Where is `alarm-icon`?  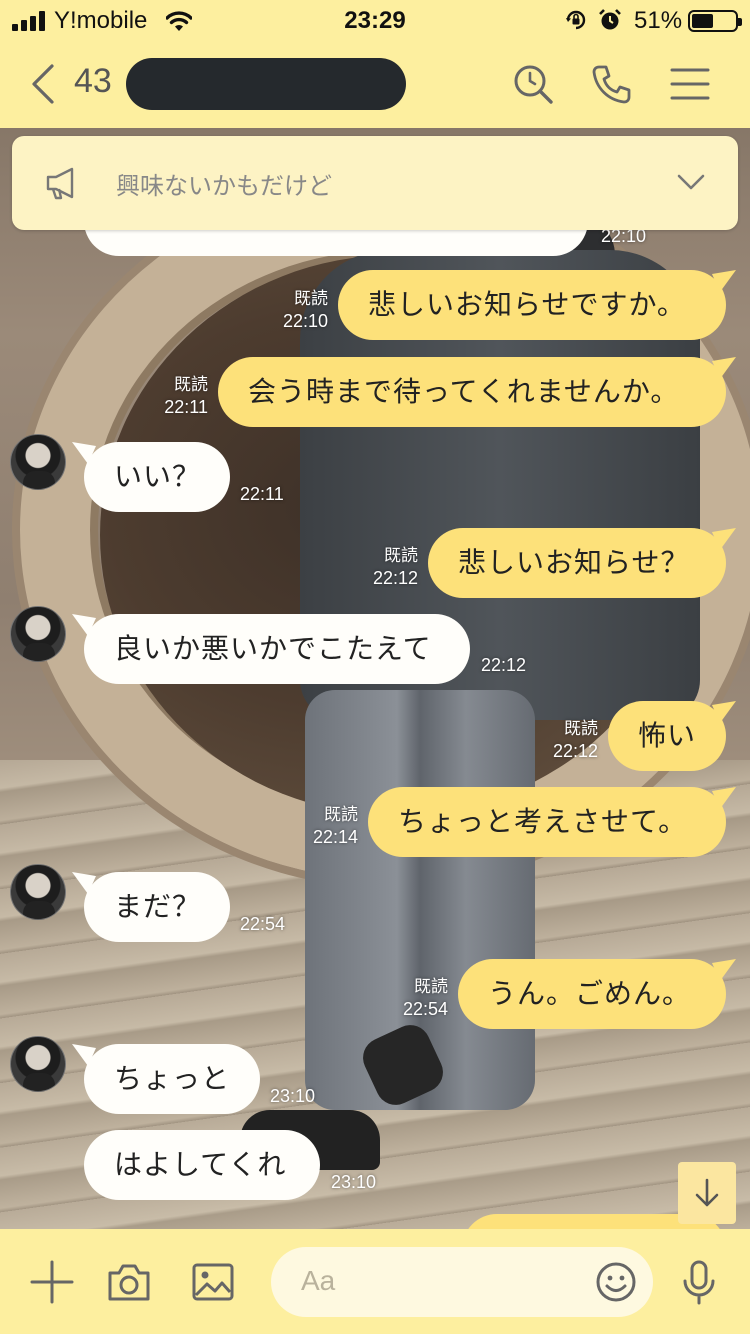 alarm-icon is located at coordinates (610, 19).